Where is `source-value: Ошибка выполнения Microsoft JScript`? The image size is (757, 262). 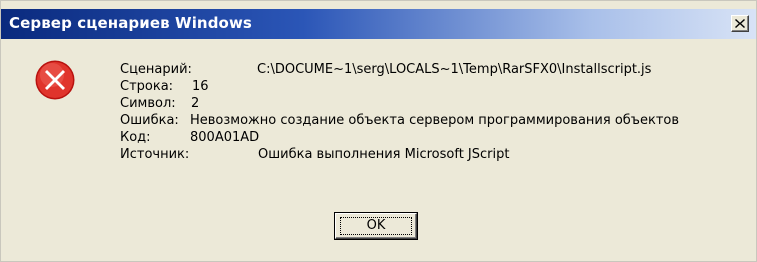
source-value: Ошибка выполнения Microsoft JScript is located at coordinates (384, 154).